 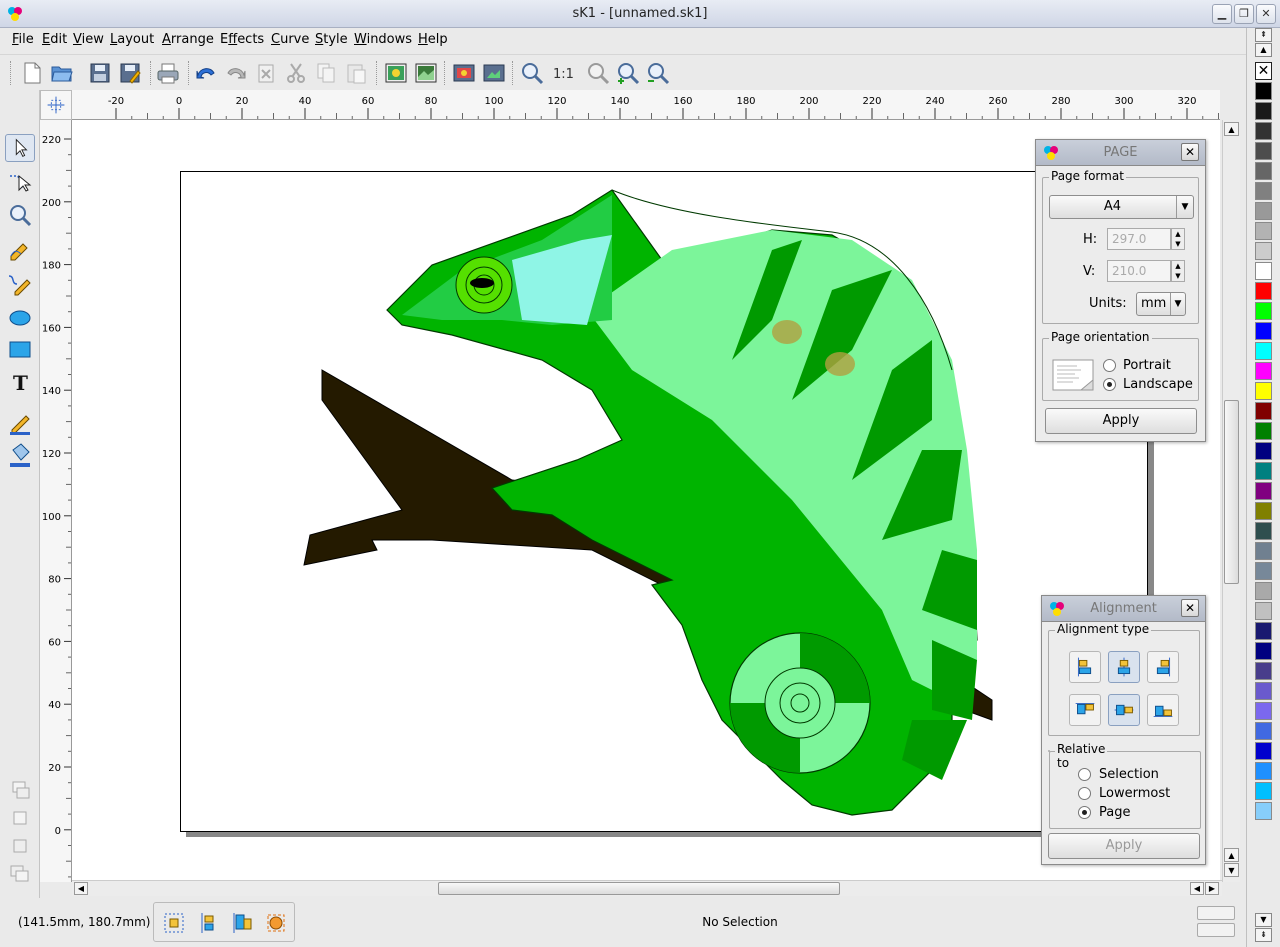 I want to click on menu-help: Help, so click(x=433, y=39).